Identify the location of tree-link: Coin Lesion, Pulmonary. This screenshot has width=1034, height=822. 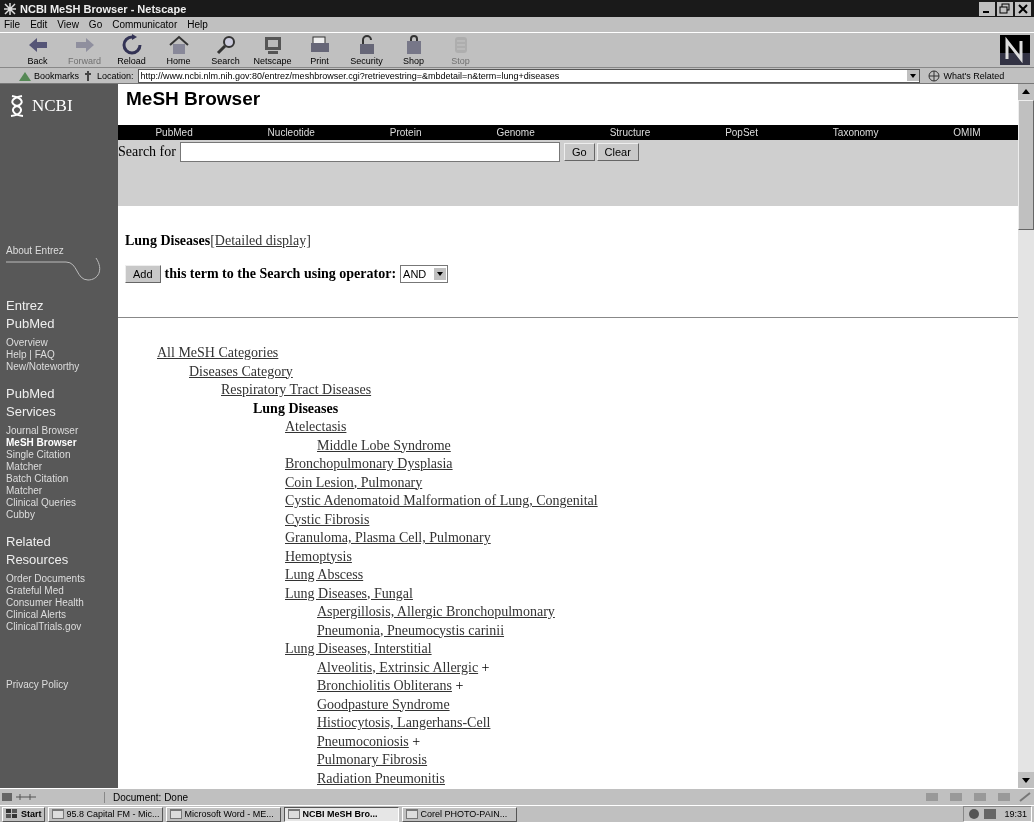
(354, 482).